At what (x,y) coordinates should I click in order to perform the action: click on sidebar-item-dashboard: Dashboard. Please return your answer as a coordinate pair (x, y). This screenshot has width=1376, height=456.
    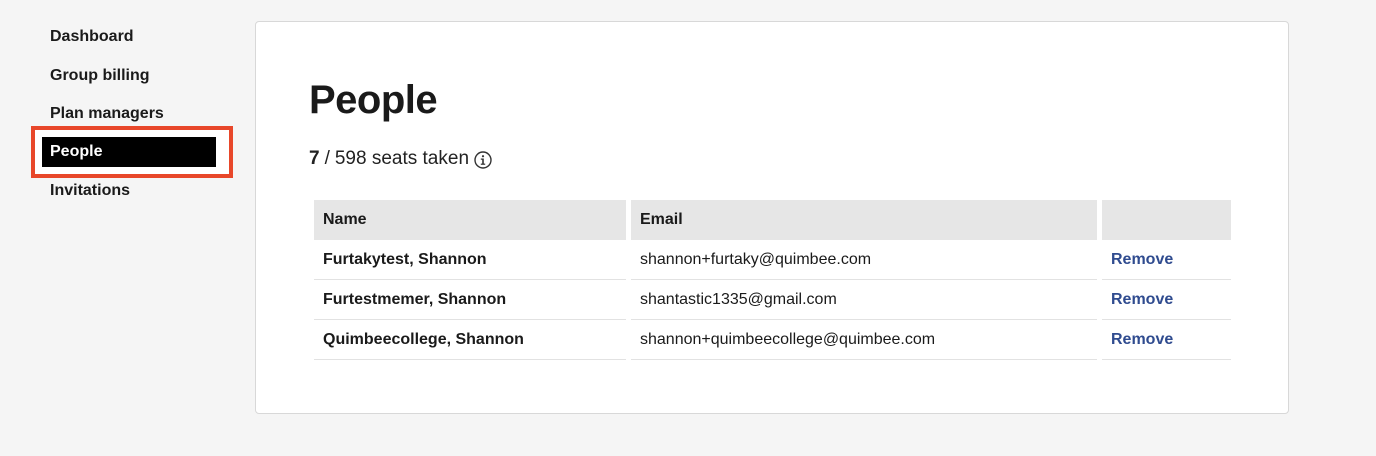
    Looking at the image, I should click on (92, 37).